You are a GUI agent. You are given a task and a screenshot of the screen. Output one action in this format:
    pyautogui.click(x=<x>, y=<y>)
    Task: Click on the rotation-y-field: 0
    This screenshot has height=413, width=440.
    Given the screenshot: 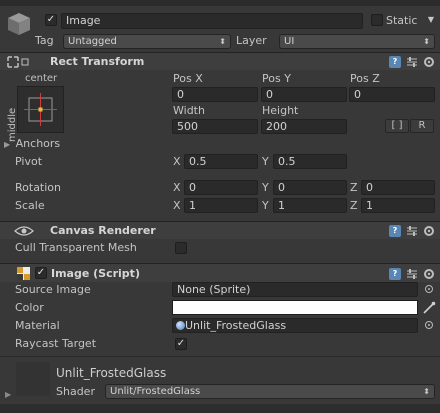 What is the action you would take?
    pyautogui.click(x=310, y=187)
    